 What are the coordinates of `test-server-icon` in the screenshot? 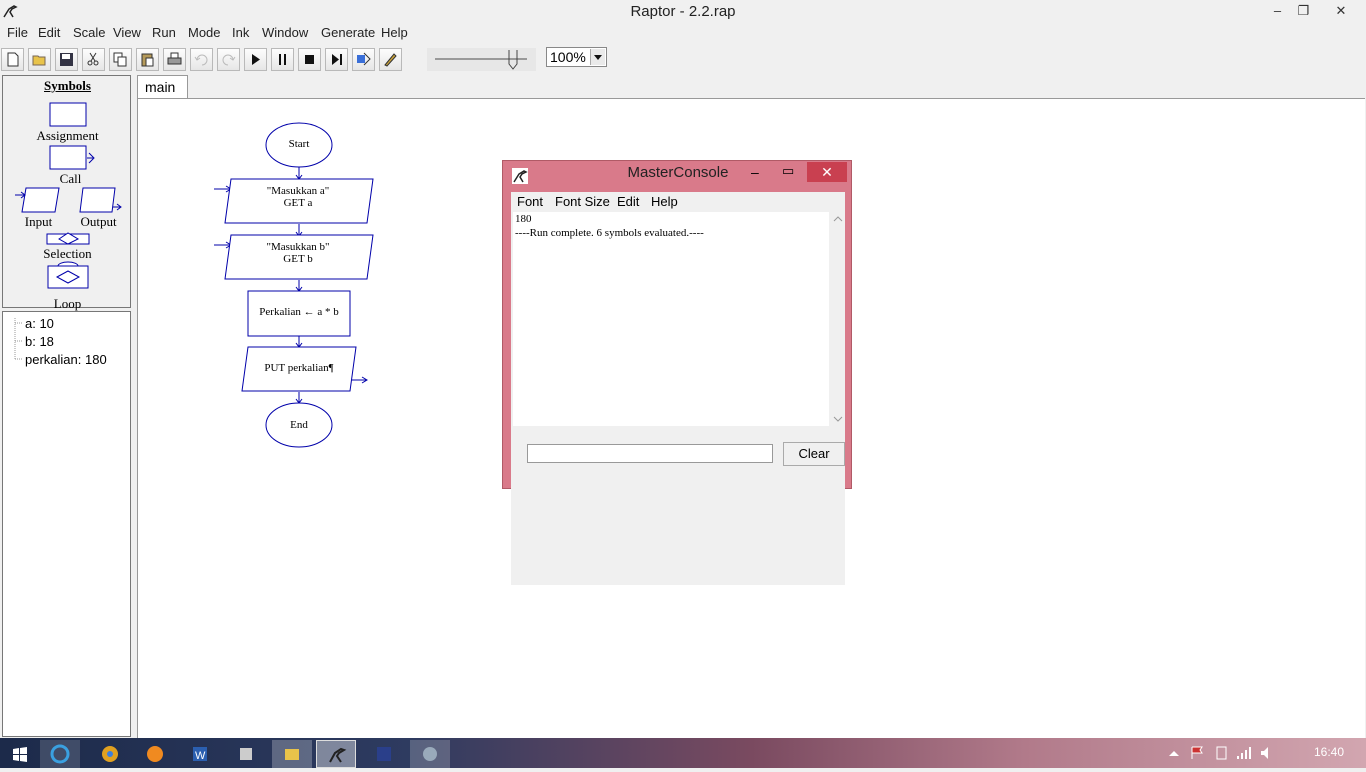 It's located at (363, 59).